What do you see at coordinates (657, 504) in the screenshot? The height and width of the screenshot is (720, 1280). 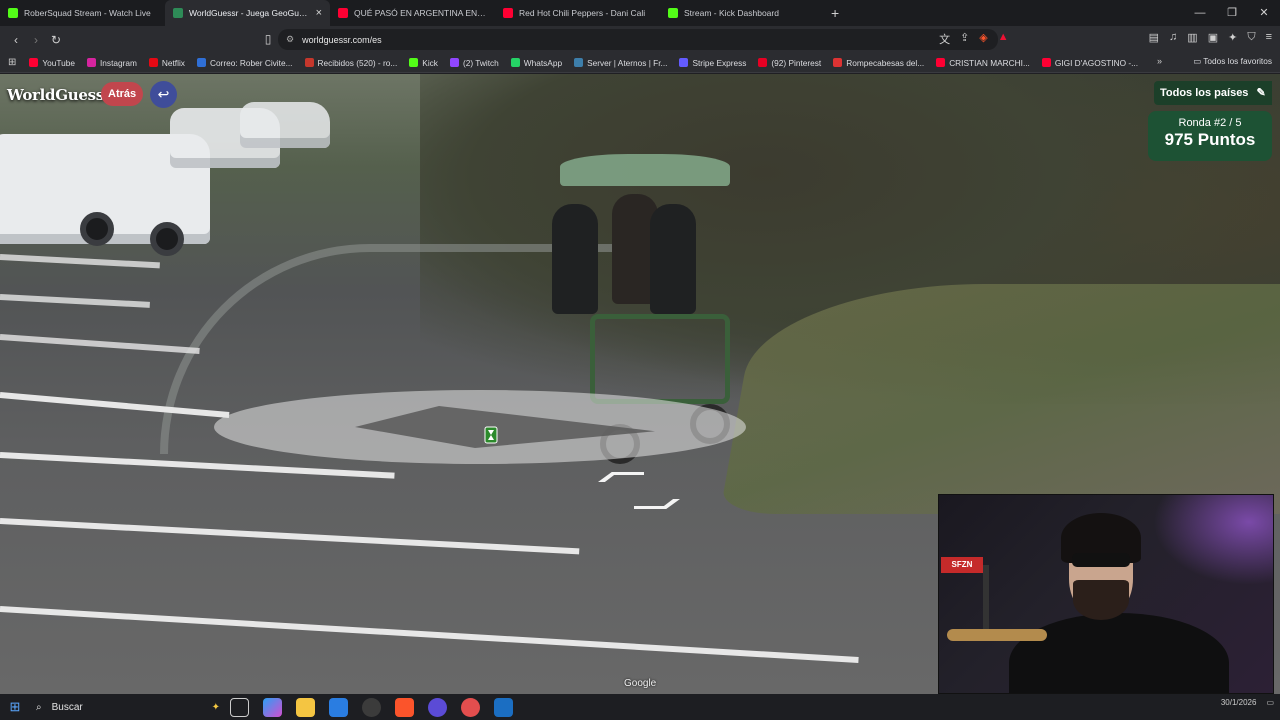 I see `chevron-icon` at bounding box center [657, 504].